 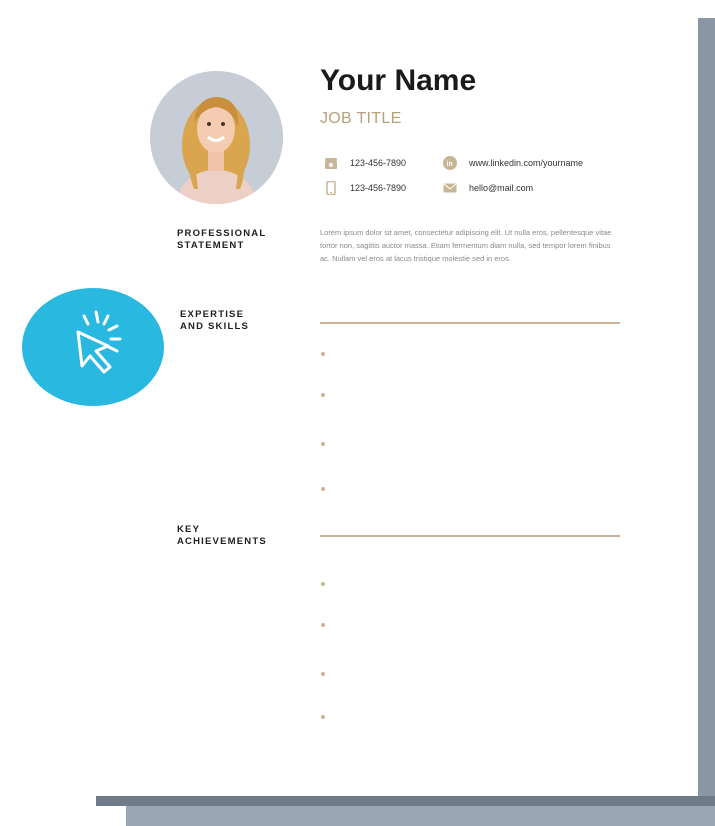 I want to click on click-badge, so click(x=93, y=347).